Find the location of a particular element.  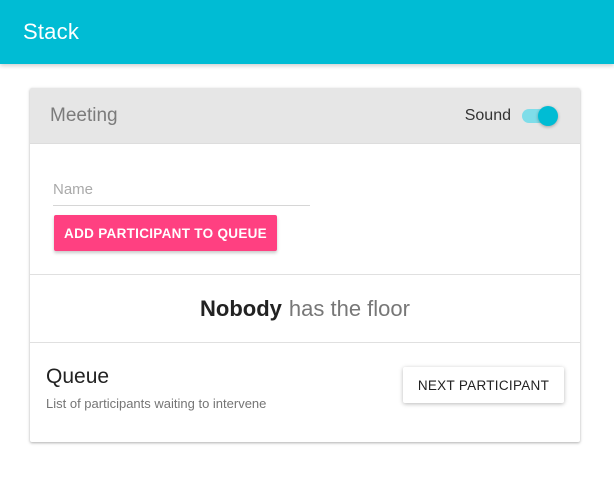

add-participant-button: ADD PARTICIPANT TO QUEUE is located at coordinates (165, 233).